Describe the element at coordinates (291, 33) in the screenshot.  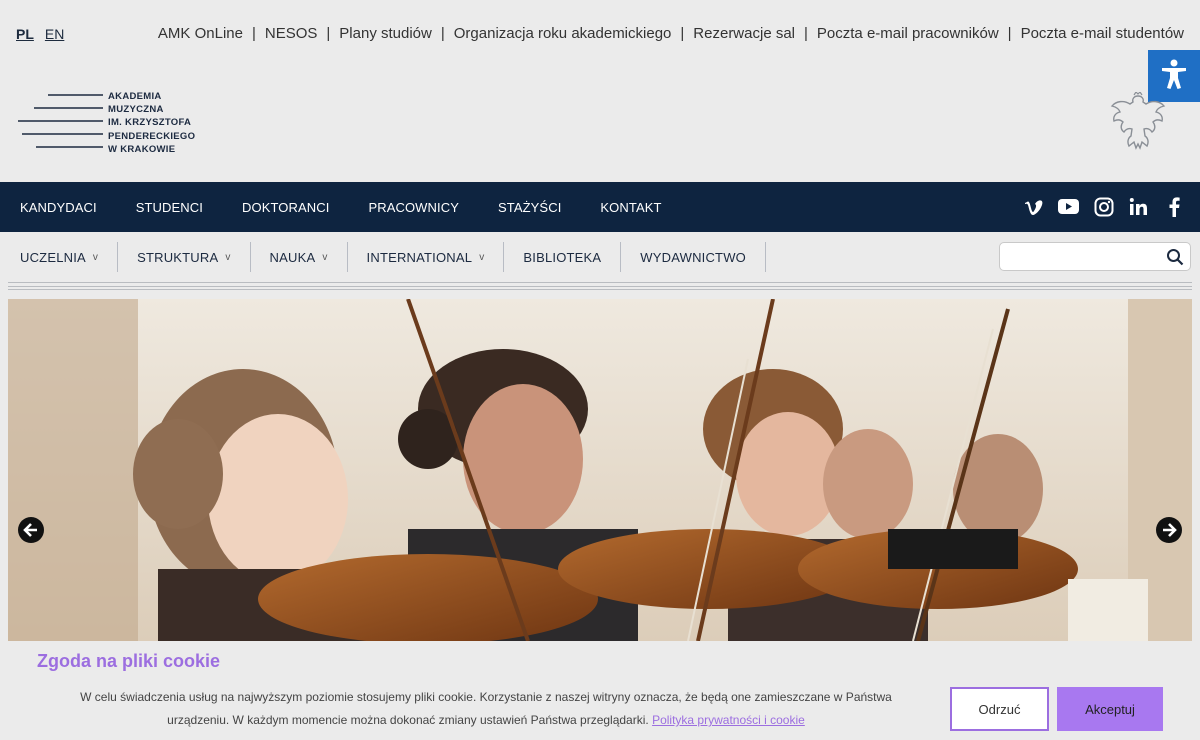
I see `toplink-nesos: NESOS` at that location.